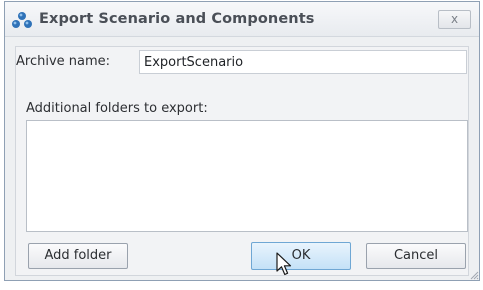 This screenshot has height=290, width=483. I want to click on dialog-title: Export Scenario and Components, so click(177, 19).